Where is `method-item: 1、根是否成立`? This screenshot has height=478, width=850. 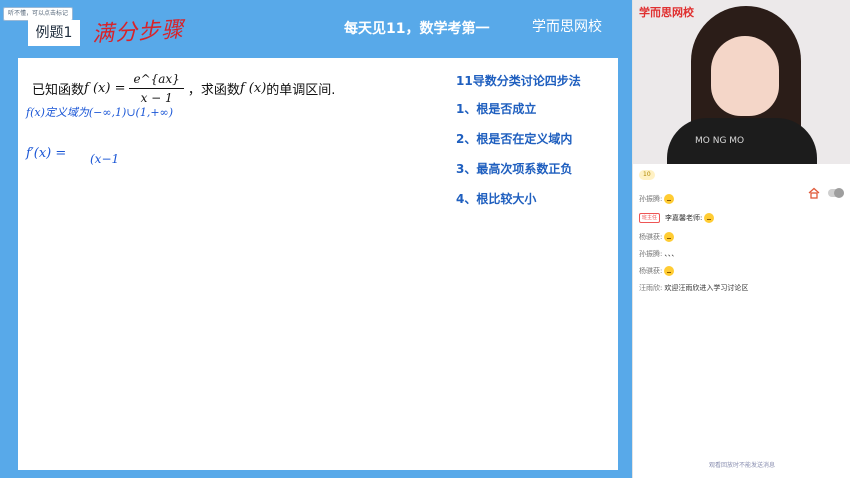
method-item: 1、根是否成立 is located at coordinates (496, 109).